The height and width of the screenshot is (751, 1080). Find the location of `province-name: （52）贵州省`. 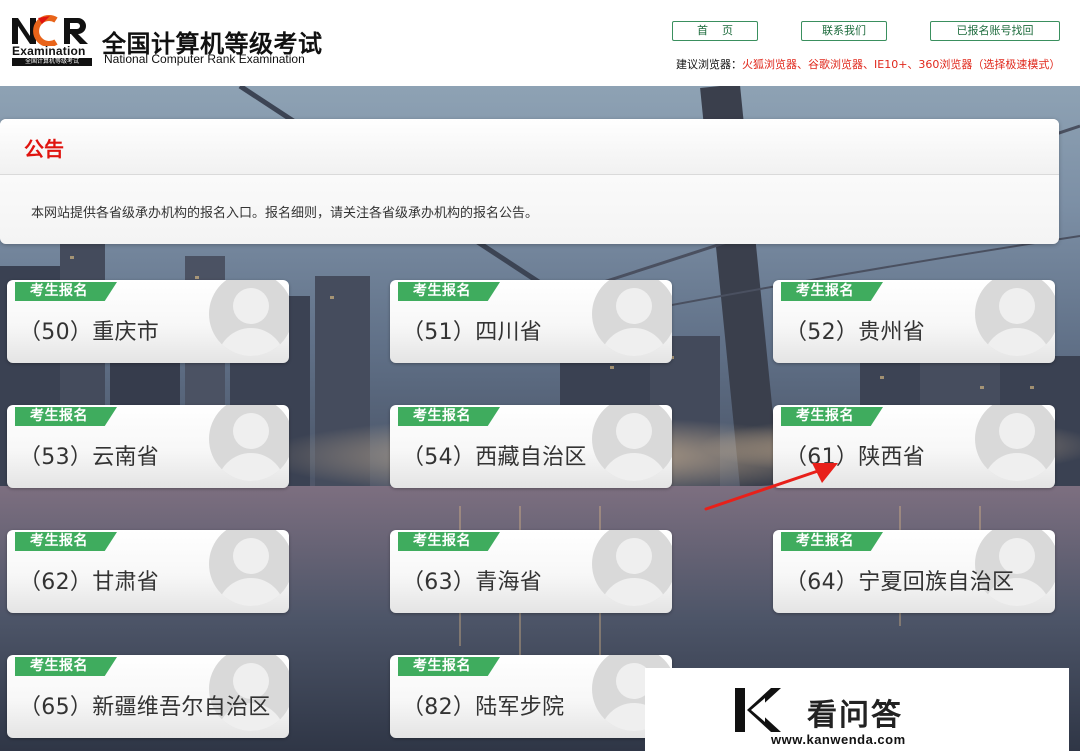

province-name: （52）贵州省 is located at coordinates (855, 332).